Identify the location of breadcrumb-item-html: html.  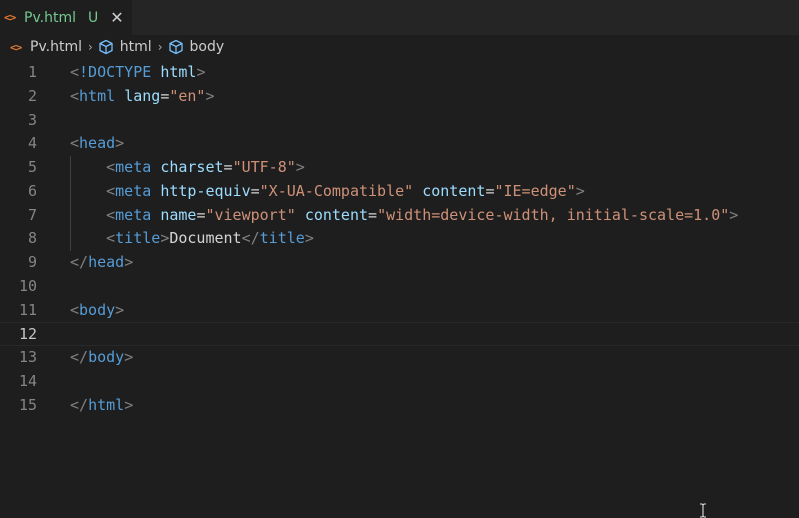
(136, 47).